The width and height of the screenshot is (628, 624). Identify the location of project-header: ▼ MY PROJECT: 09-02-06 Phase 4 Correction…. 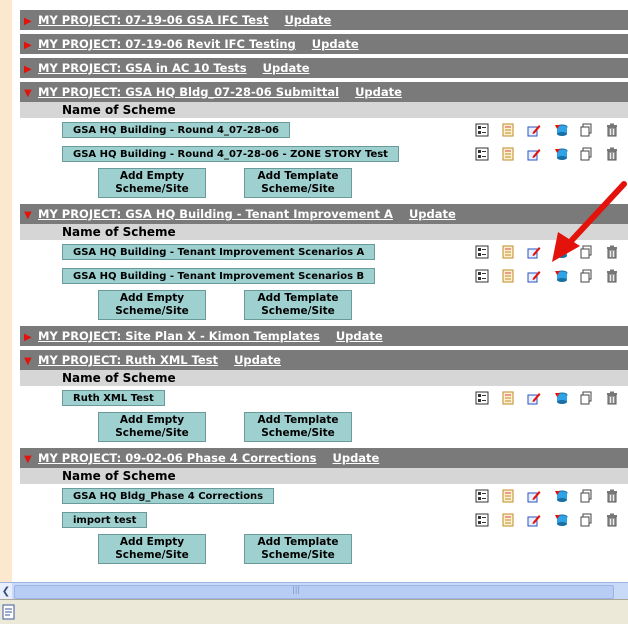
(324, 458).